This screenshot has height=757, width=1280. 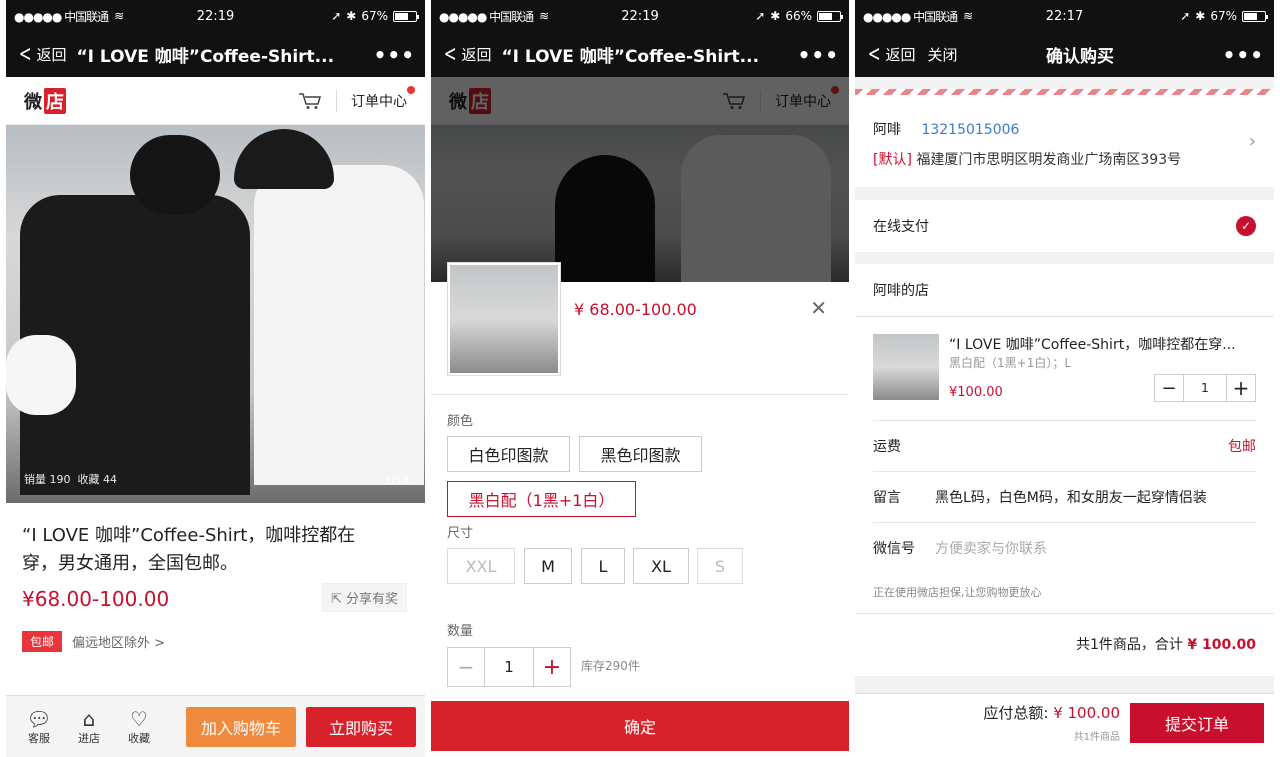 What do you see at coordinates (93, 641) in the screenshot?
I see `shipping-row: 包邮 偏远地区除外 >` at bounding box center [93, 641].